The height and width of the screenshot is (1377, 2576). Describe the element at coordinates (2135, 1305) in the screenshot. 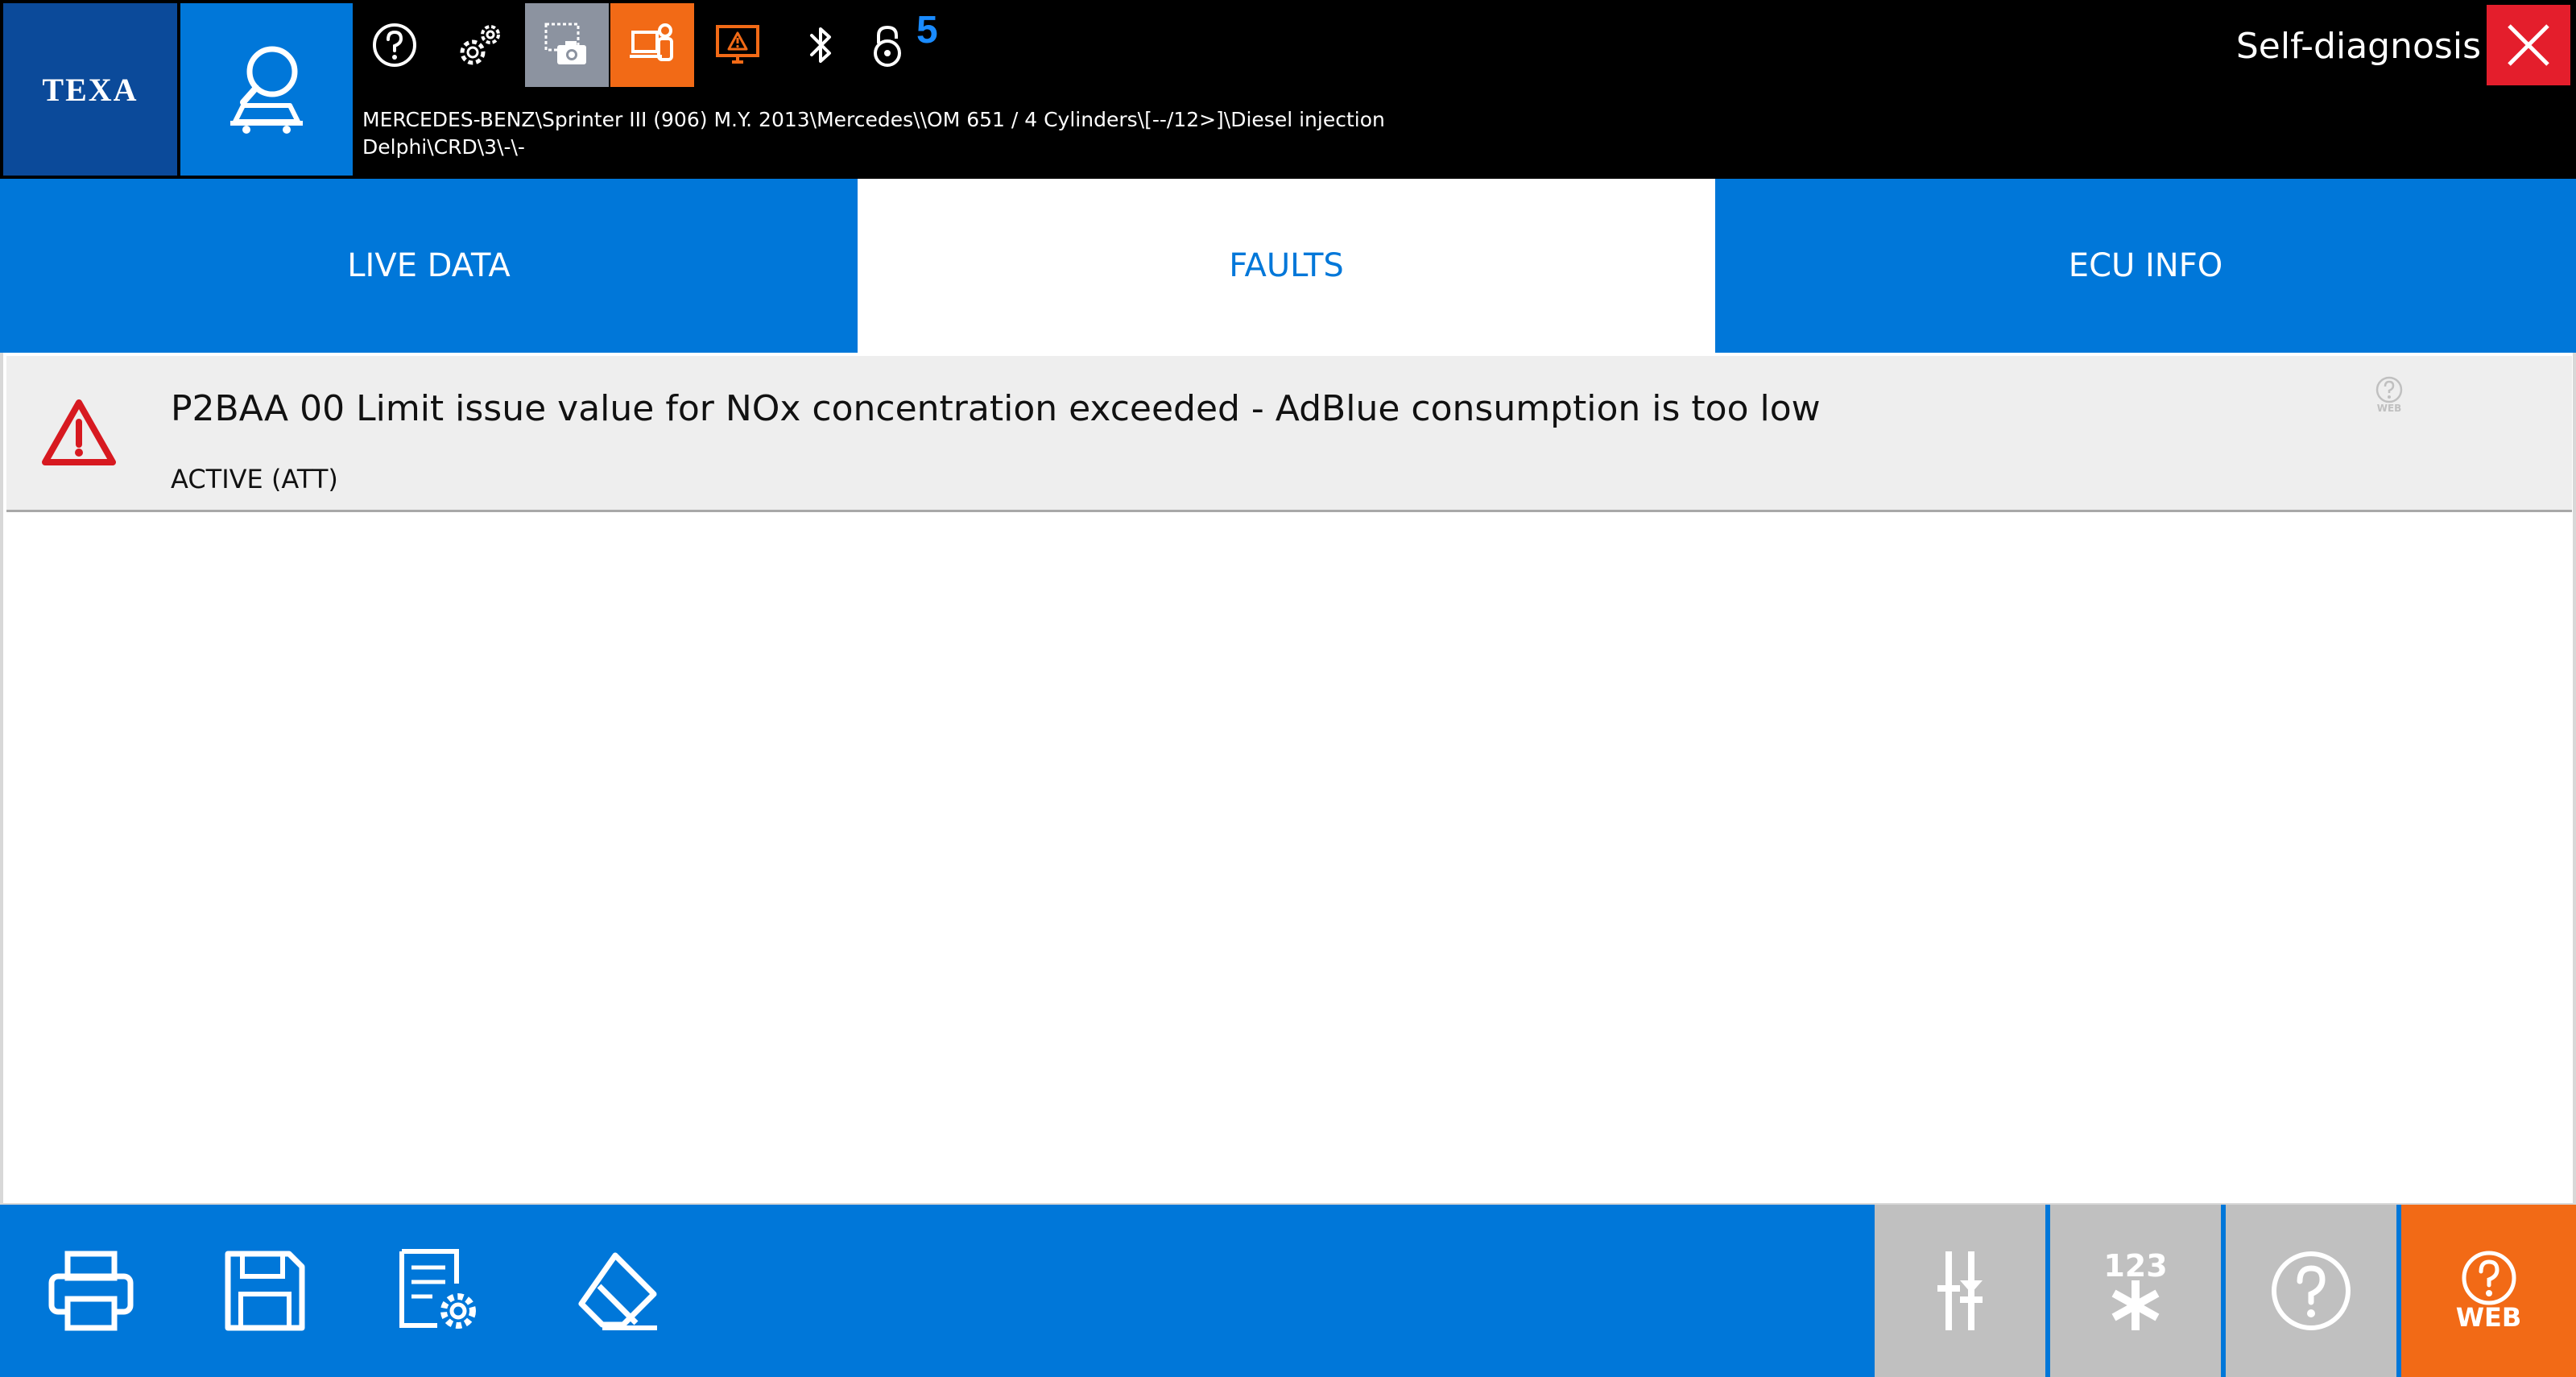

I see `asterisk-icon` at that location.